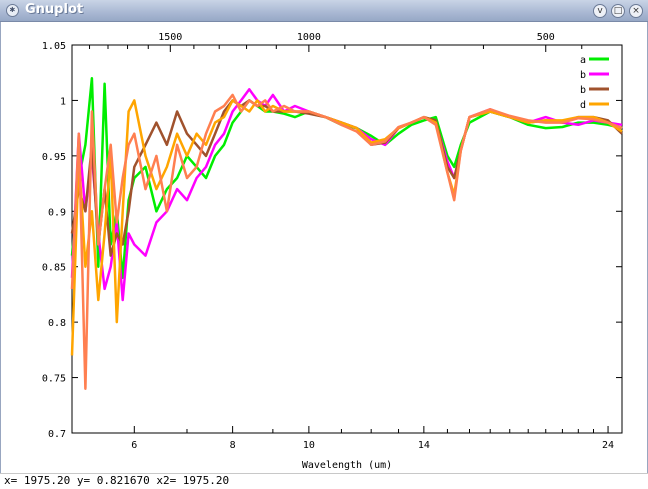 Image resolution: width=648 pixels, height=489 pixels. Describe the element at coordinates (546, 37) in the screenshot. I see `x2-tick-label: 500` at that location.